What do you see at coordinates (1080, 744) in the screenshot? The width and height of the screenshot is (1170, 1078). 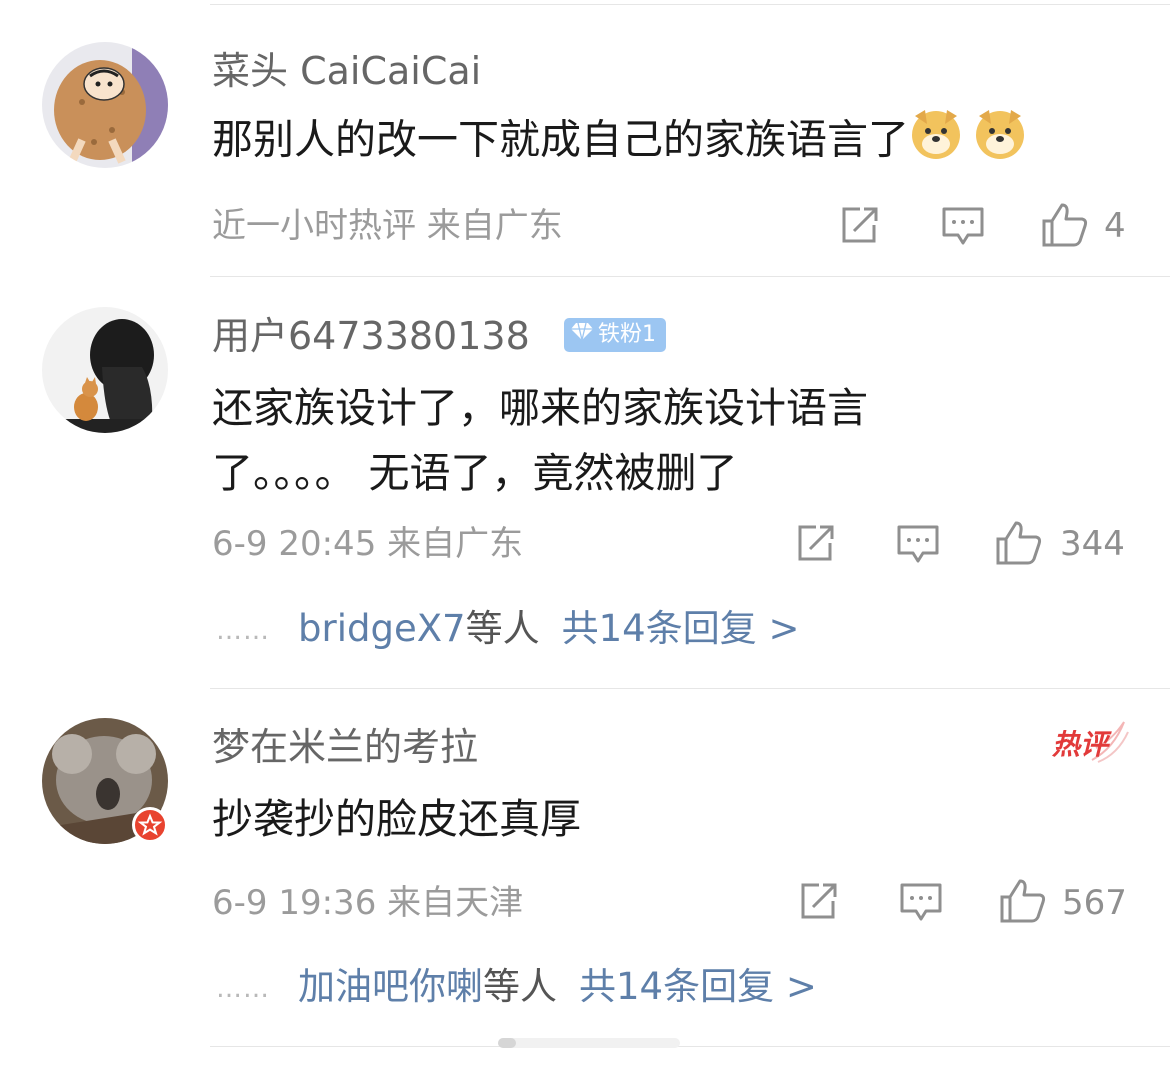 I see `hot-comment-label: 热评` at bounding box center [1080, 744].